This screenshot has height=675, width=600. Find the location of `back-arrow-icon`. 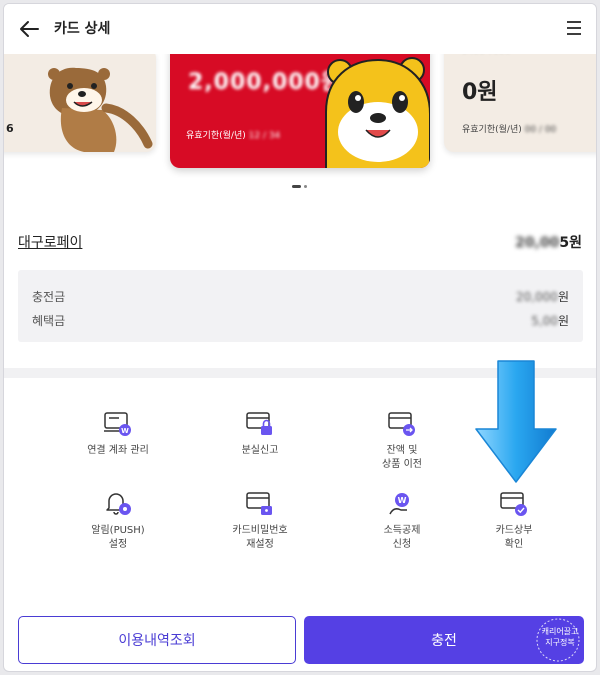

back-arrow-icon is located at coordinates (29, 29).